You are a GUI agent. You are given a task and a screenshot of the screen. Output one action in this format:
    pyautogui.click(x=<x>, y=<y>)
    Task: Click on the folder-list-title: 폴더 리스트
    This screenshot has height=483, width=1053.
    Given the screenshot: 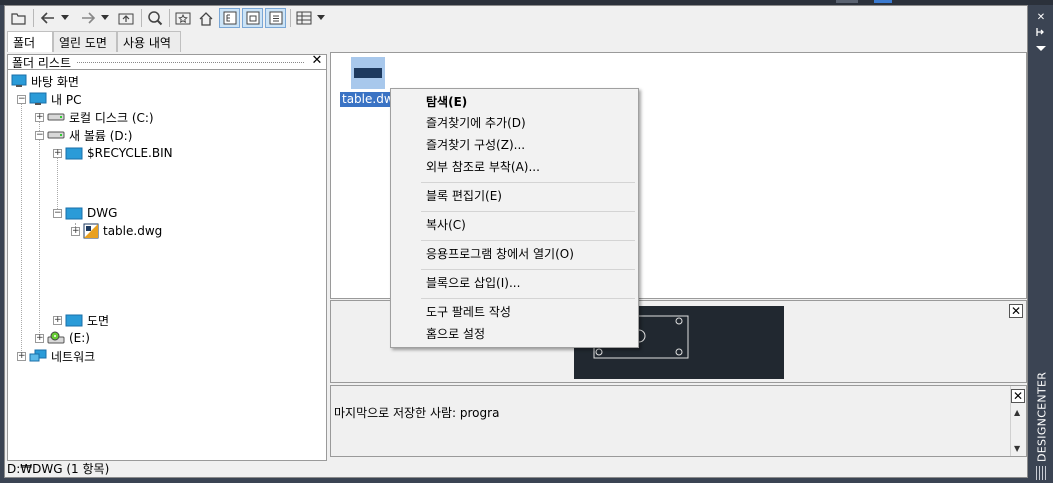 What is the action you would take?
    pyautogui.click(x=42, y=62)
    